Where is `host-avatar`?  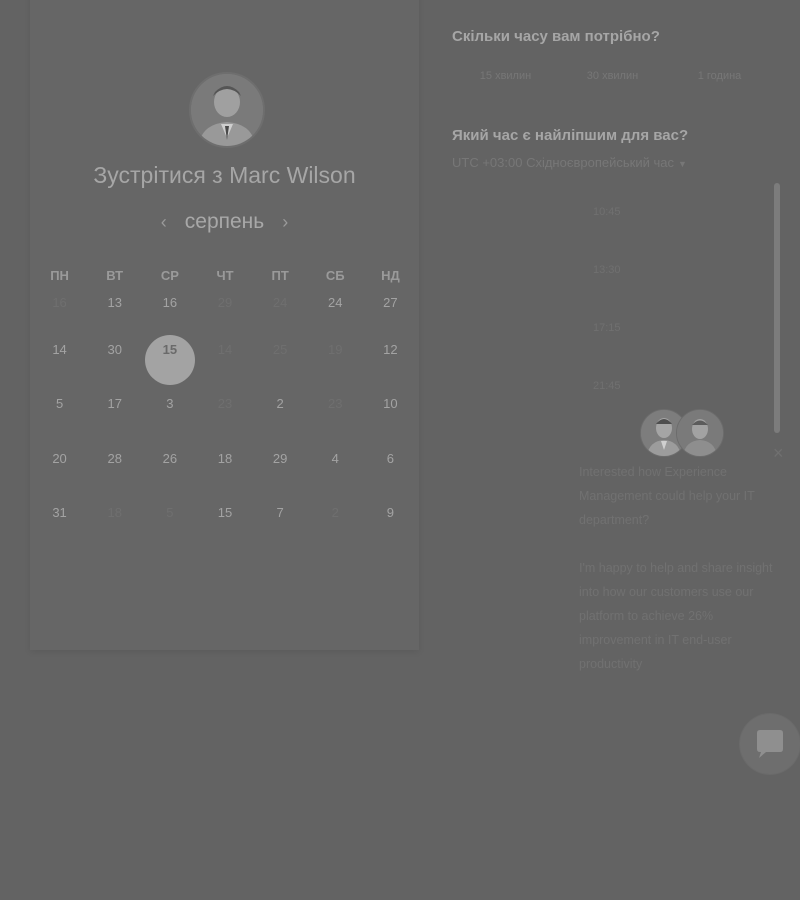 host-avatar is located at coordinates (227, 110).